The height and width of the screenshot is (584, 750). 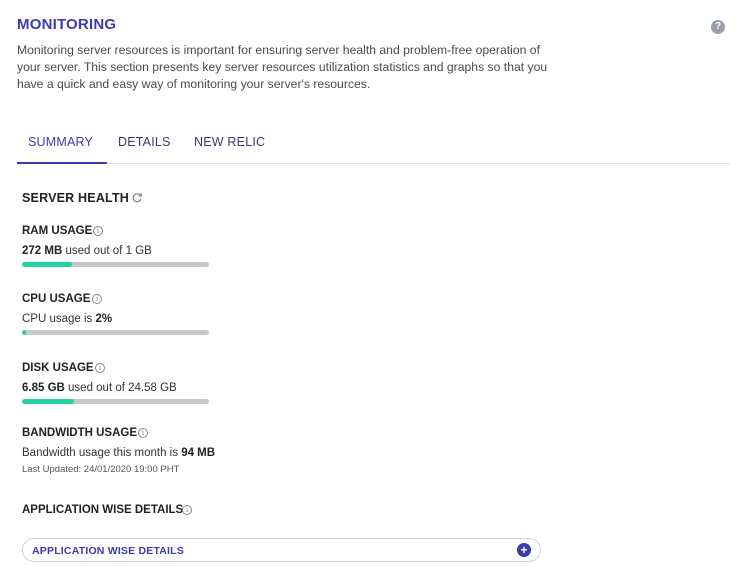 I want to click on bandwidth-usage-text: Bandwidth usage this month is 94 MB, so click(x=118, y=453).